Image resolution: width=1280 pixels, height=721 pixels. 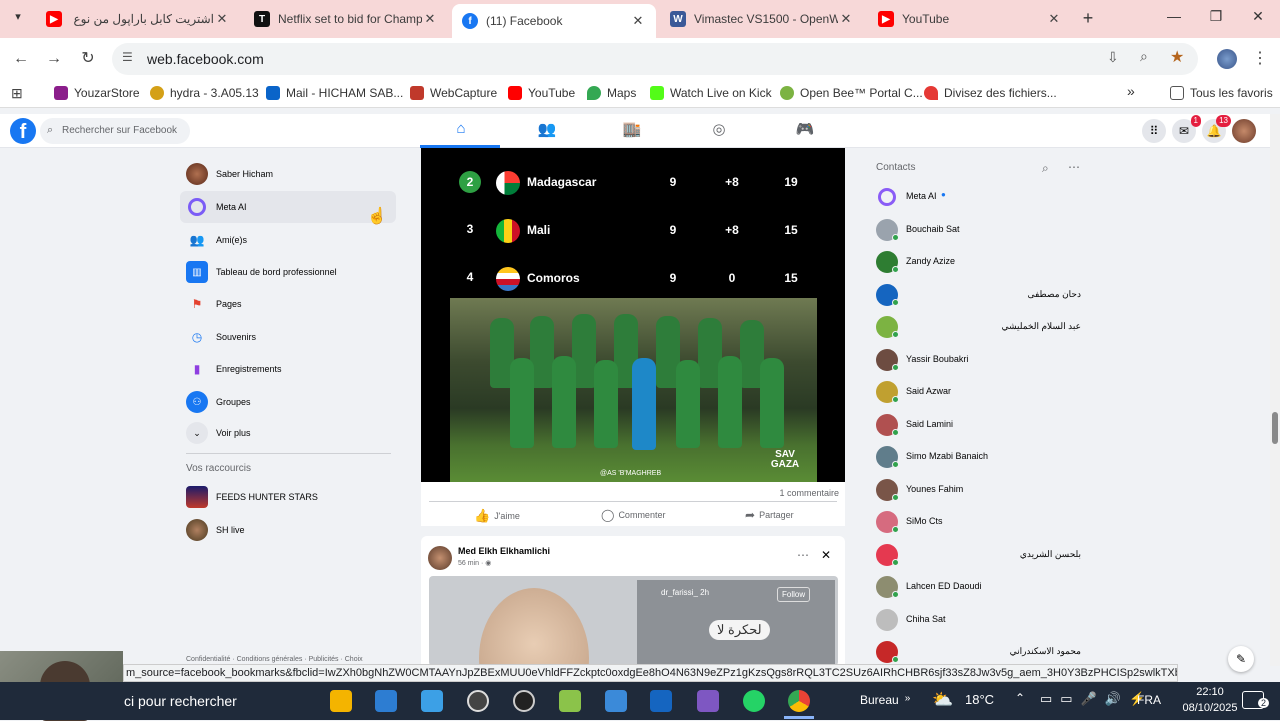 What do you see at coordinates (1210, 708) in the screenshot?
I see `clock-date: 08/10/2025` at bounding box center [1210, 708].